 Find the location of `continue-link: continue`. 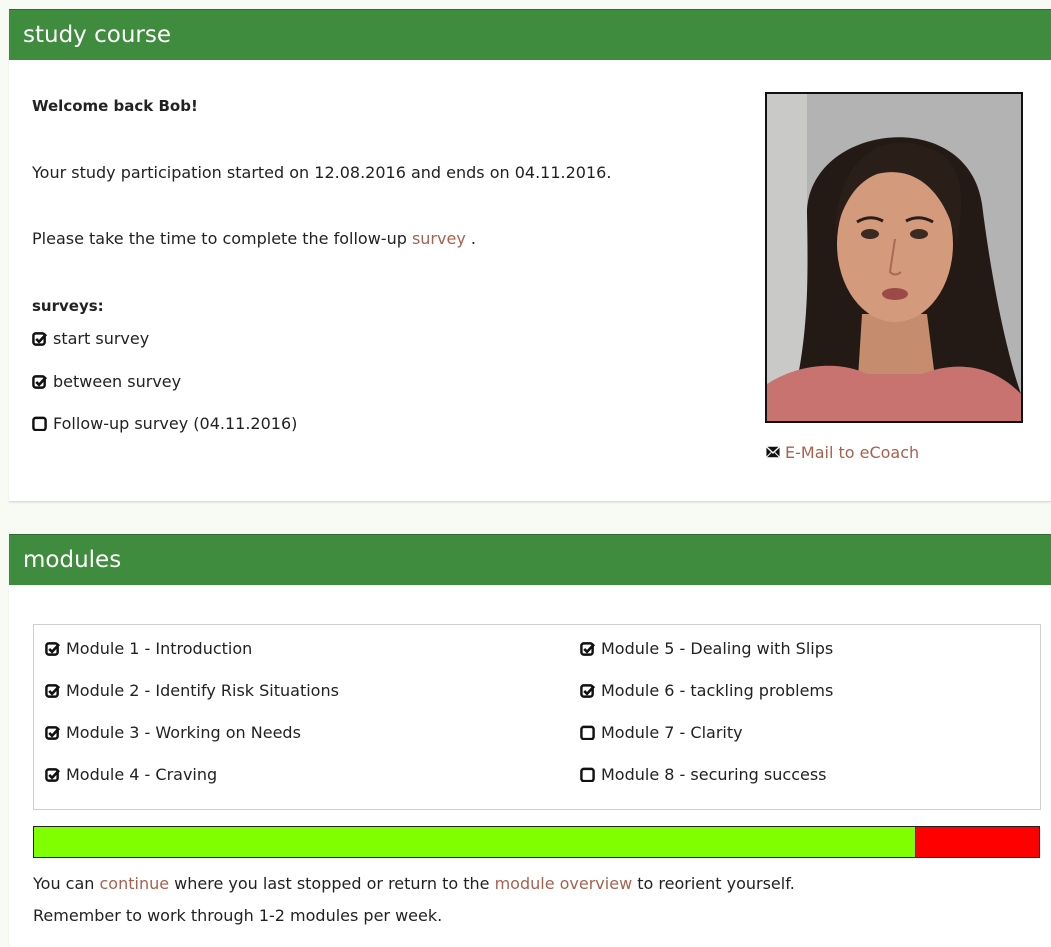

continue-link: continue is located at coordinates (135, 883).